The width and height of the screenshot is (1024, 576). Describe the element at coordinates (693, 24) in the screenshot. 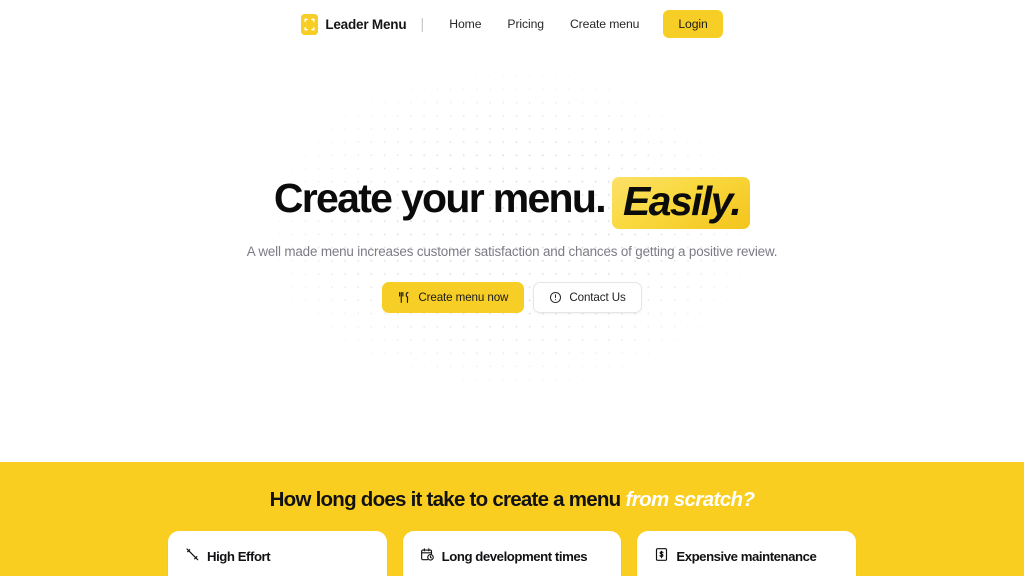

I see `login-button: Login` at that location.